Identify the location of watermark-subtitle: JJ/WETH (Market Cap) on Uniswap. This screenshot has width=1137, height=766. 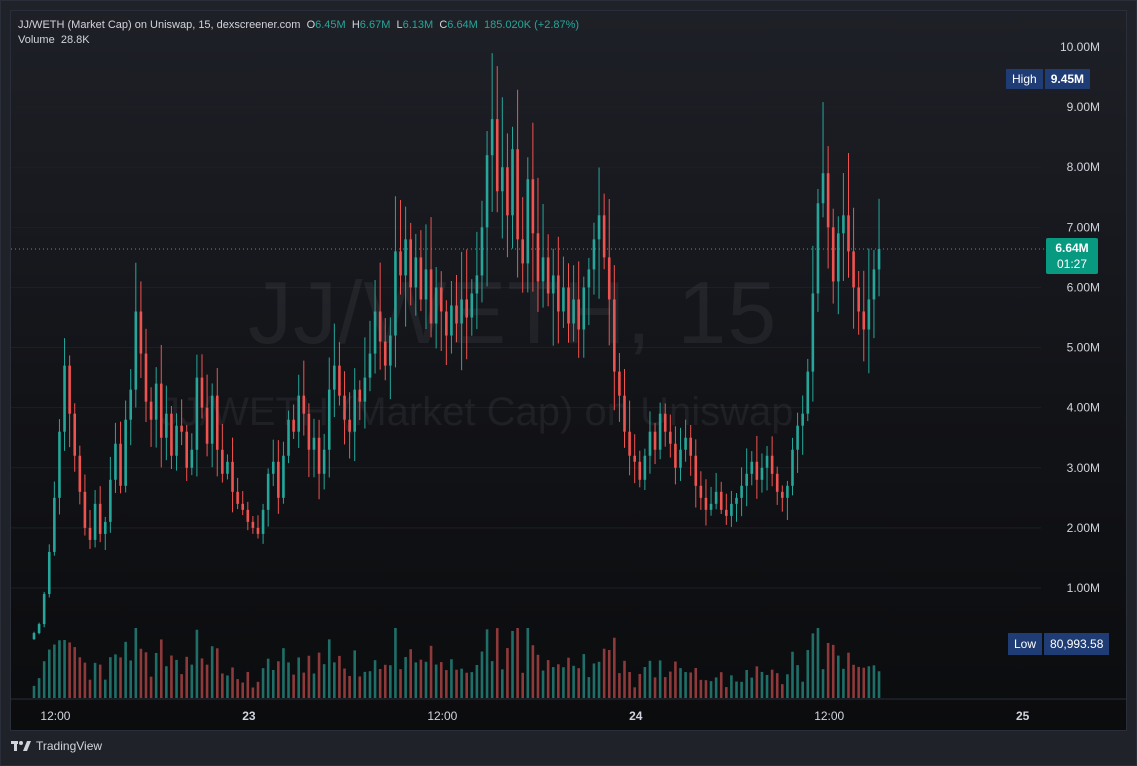
(477, 412).